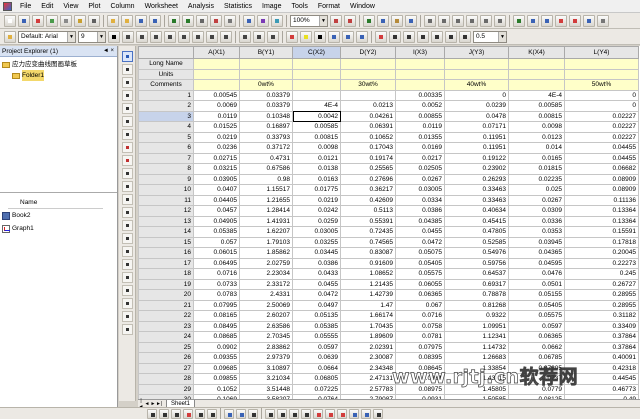 Image resolution: width=640 pixels, height=419 pixels. I want to click on hidden-icon, so click(603, 20).